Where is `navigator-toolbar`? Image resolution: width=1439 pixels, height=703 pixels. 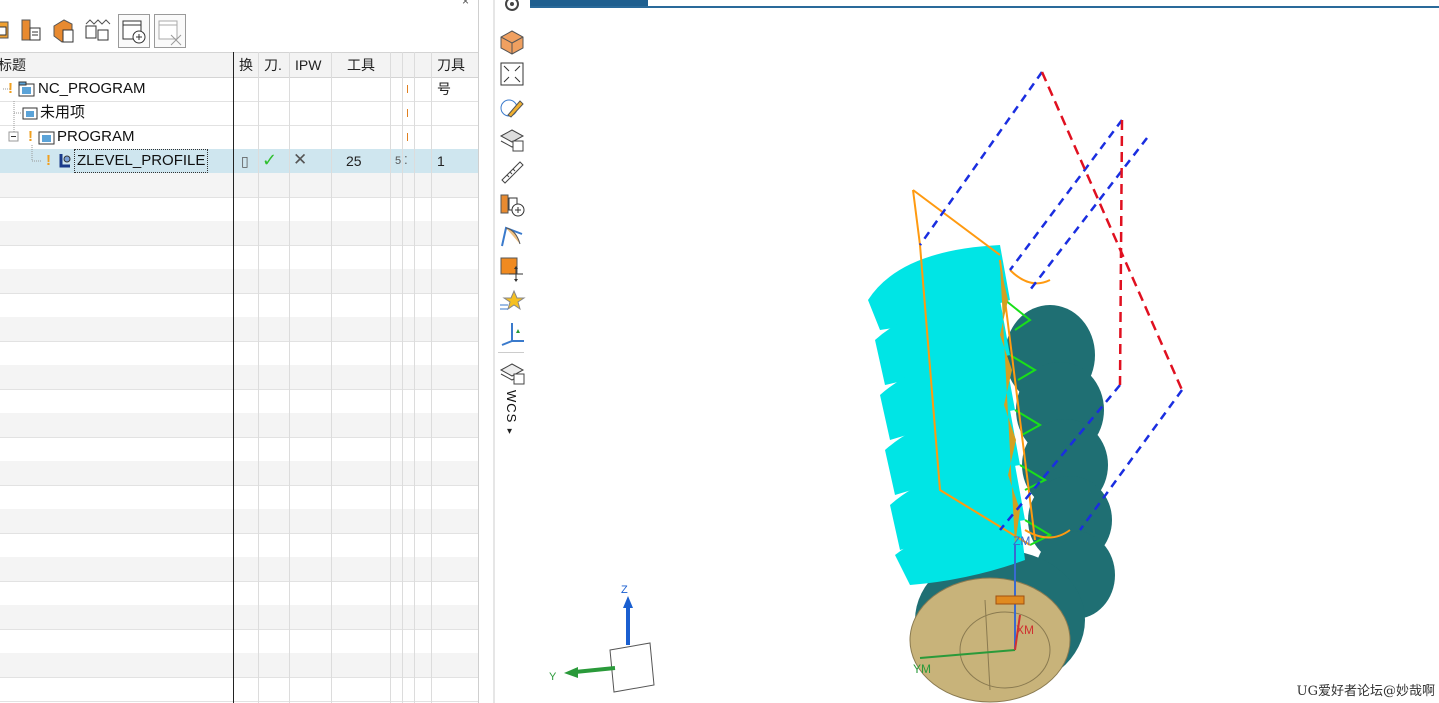
navigator-toolbar is located at coordinates (239, 30).